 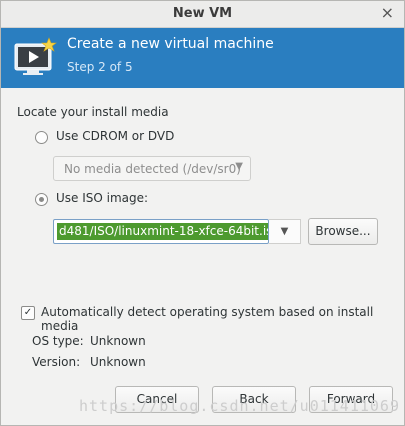 What do you see at coordinates (100, 67) in the screenshot?
I see `step-indicator: Step 2 of 5` at bounding box center [100, 67].